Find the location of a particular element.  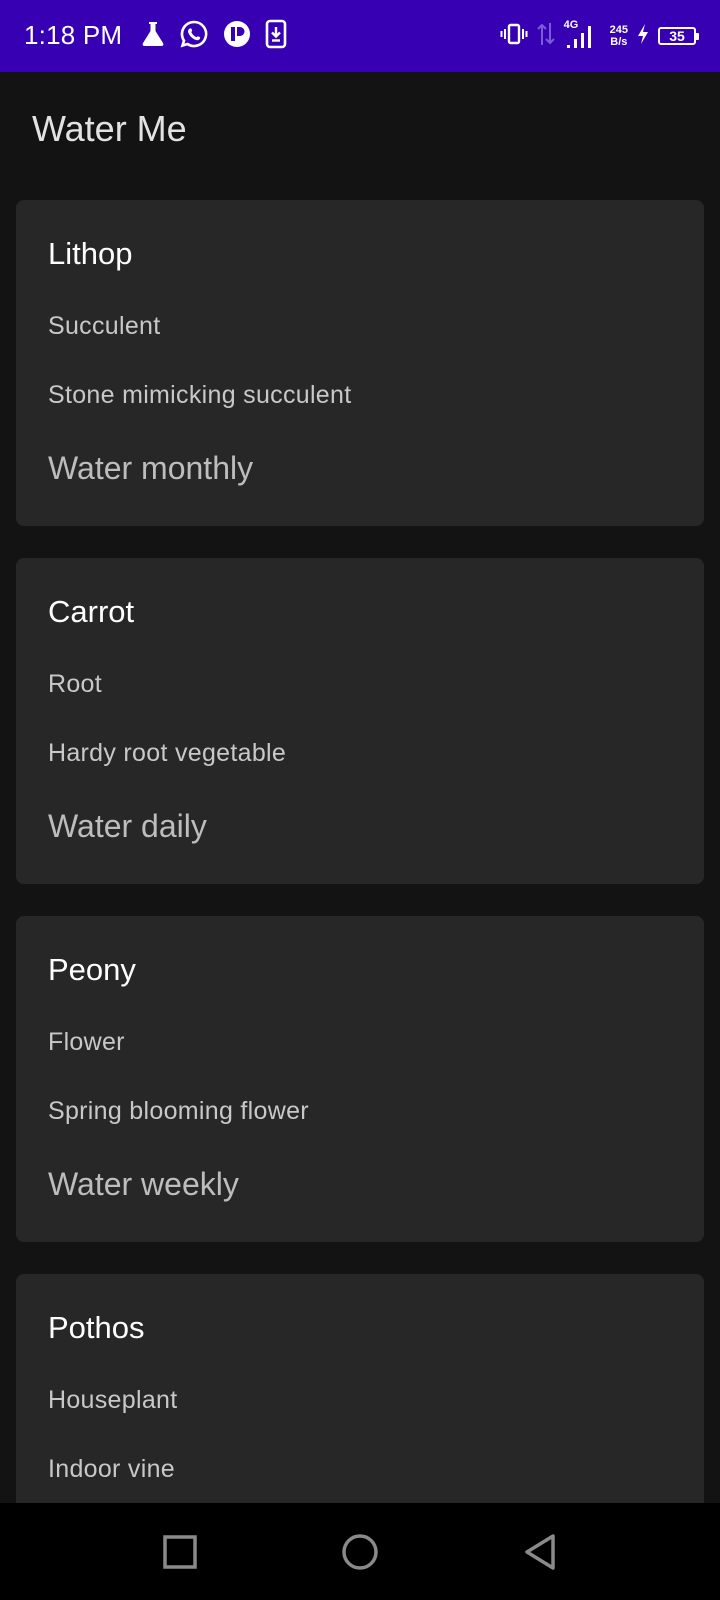

download-icon is located at coordinates (276, 36).